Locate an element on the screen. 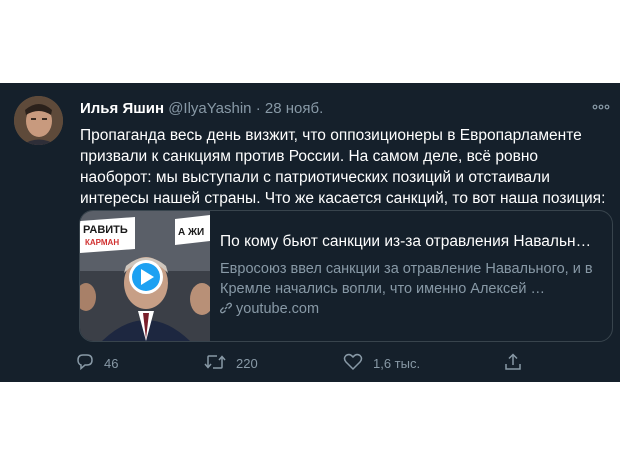 Image resolution: width=620 pixels, height=465 pixels. tweet-date: 28 нояб. is located at coordinates (294, 108).